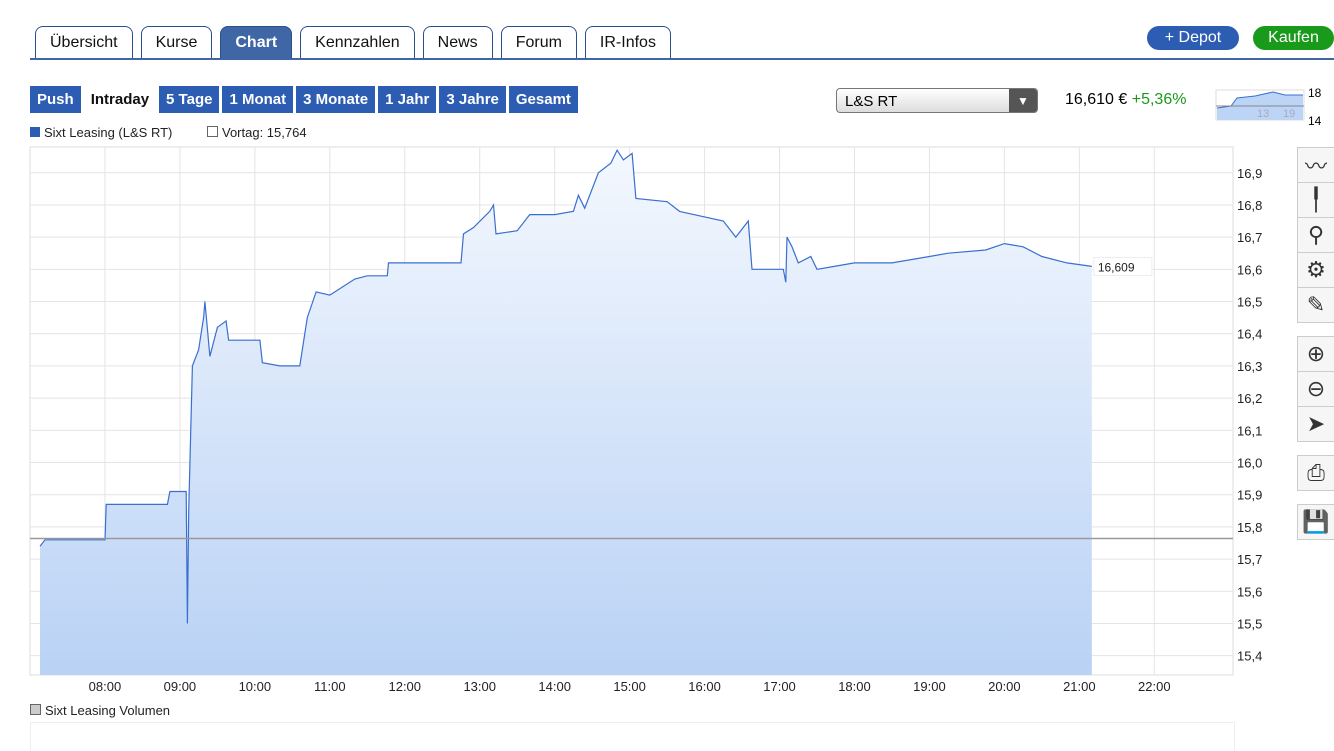 Image resolution: width=1334 pixels, height=751 pixels. What do you see at coordinates (1249, 656) in the screenshot?
I see `y-tick-label: 15,4` at bounding box center [1249, 656].